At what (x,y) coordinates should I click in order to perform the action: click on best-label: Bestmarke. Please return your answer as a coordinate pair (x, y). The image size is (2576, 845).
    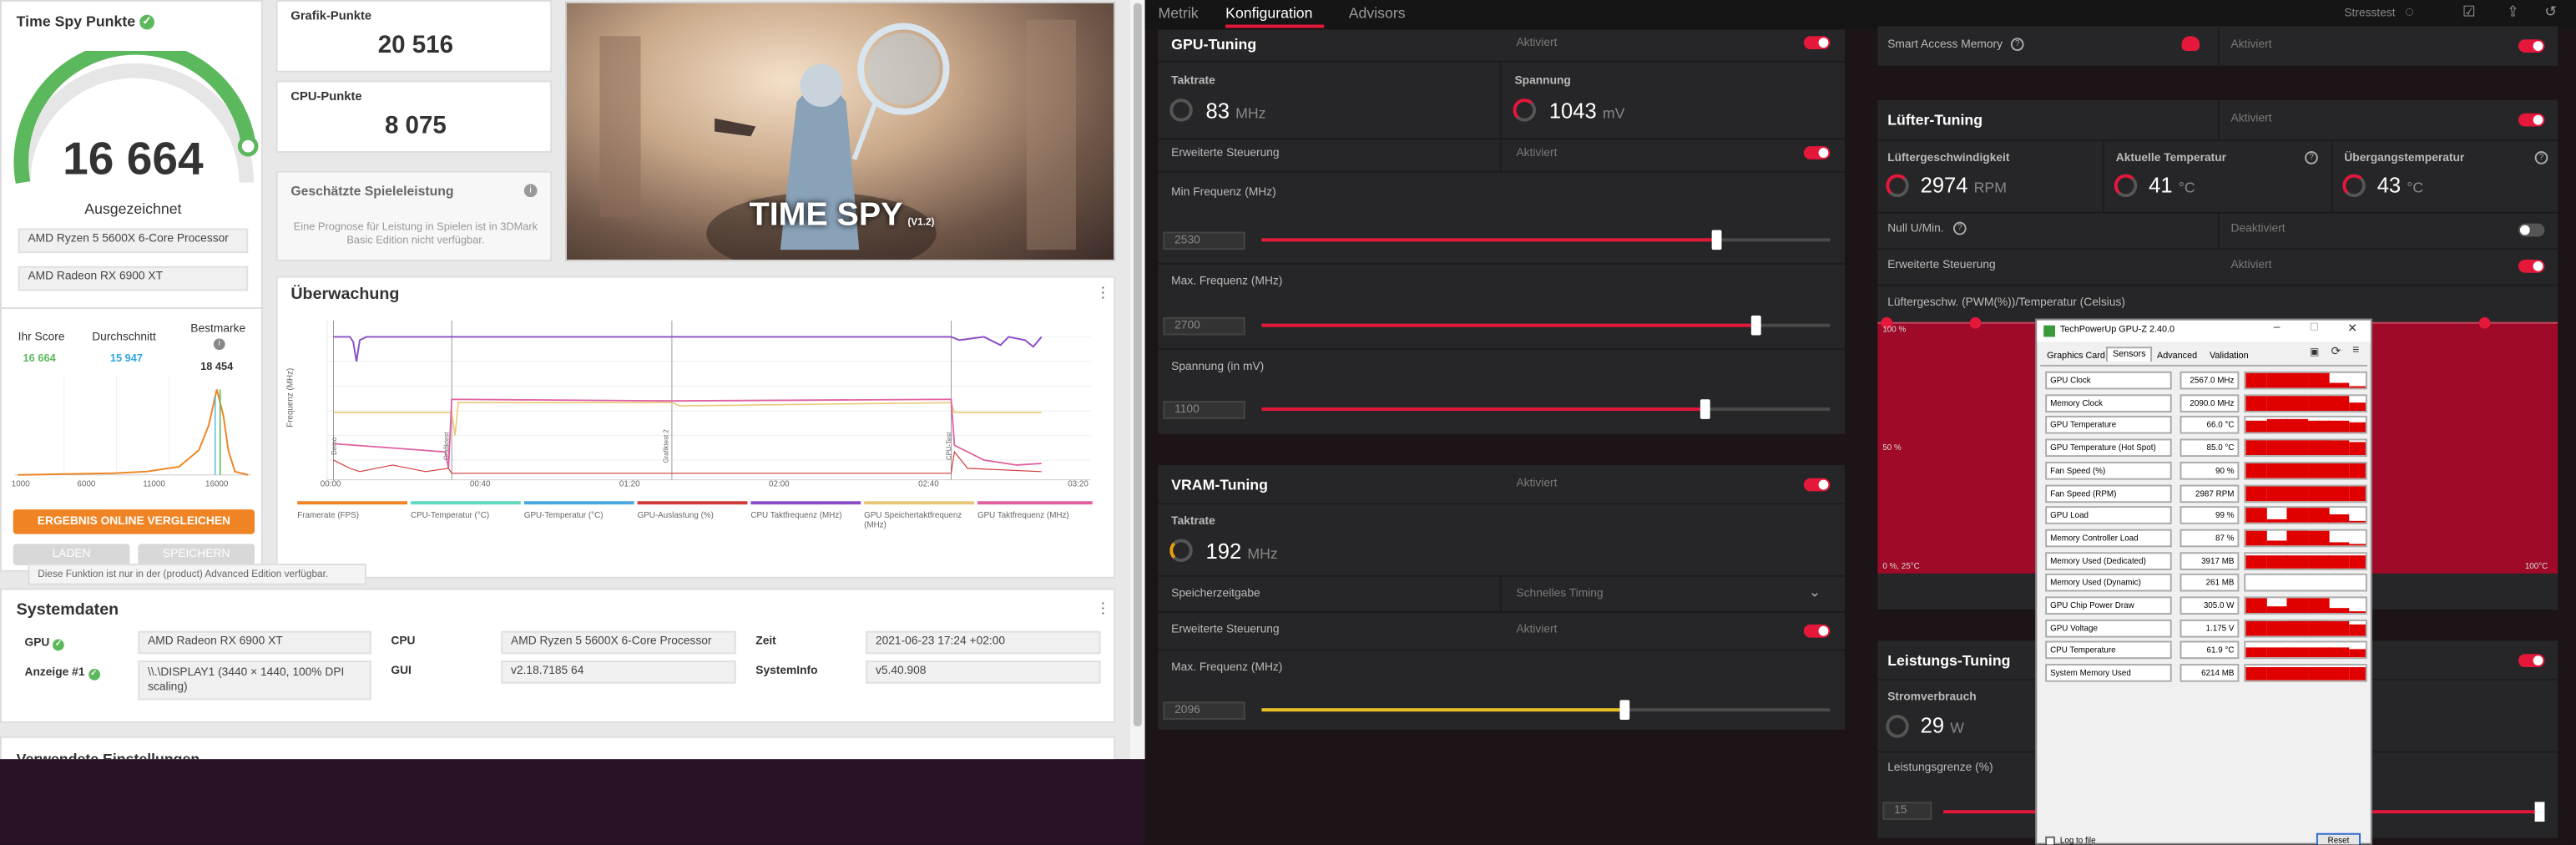
    Looking at the image, I should click on (218, 329).